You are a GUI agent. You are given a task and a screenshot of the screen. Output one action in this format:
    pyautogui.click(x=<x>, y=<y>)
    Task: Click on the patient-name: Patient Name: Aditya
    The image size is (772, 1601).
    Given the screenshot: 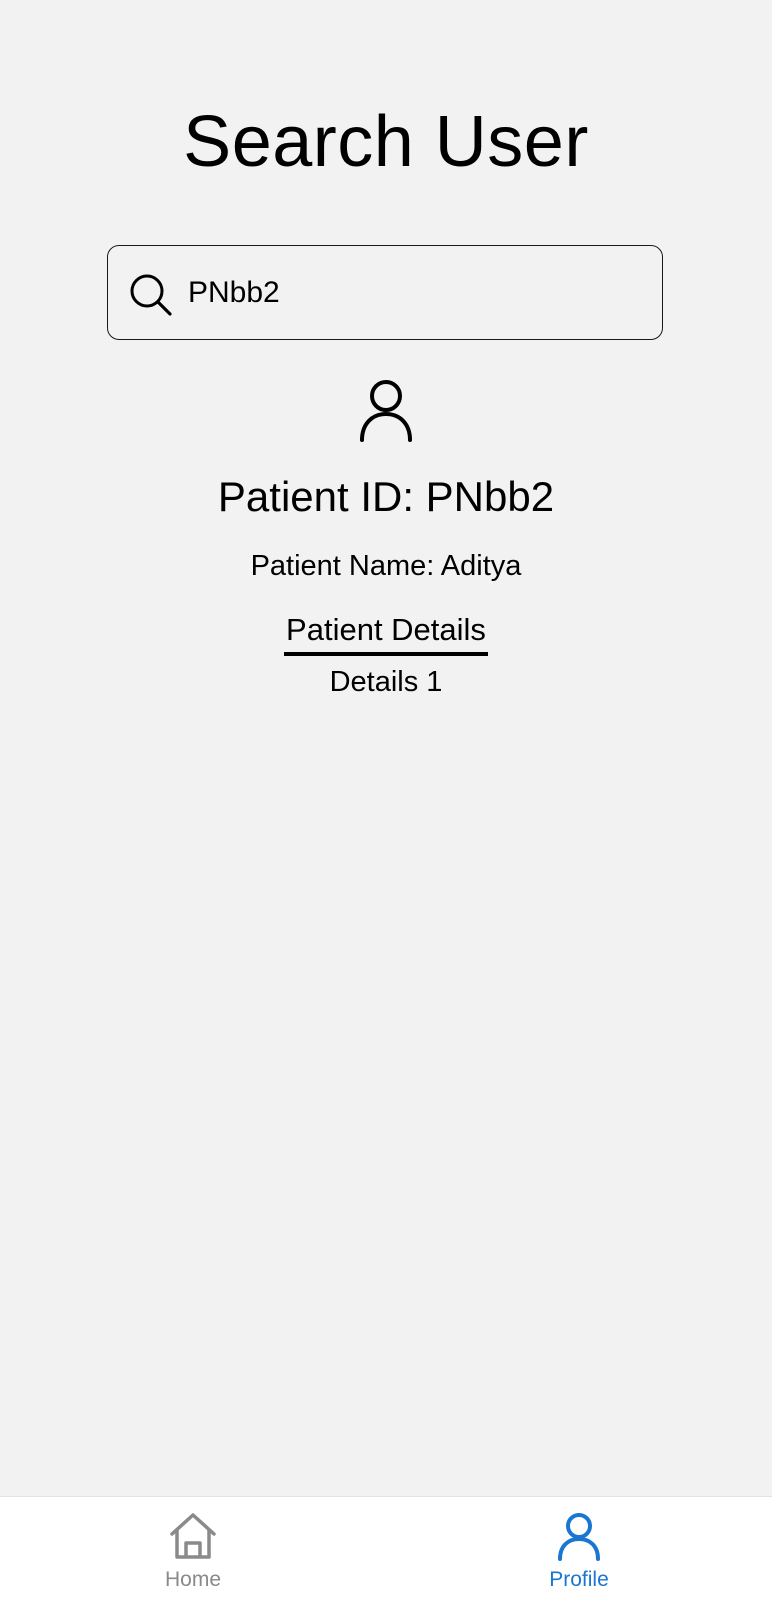 What is the action you would take?
    pyautogui.click(x=386, y=566)
    